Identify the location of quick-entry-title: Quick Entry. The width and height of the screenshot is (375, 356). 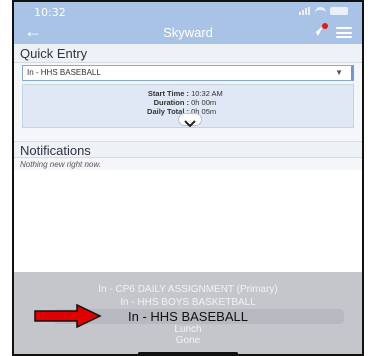
(188, 53).